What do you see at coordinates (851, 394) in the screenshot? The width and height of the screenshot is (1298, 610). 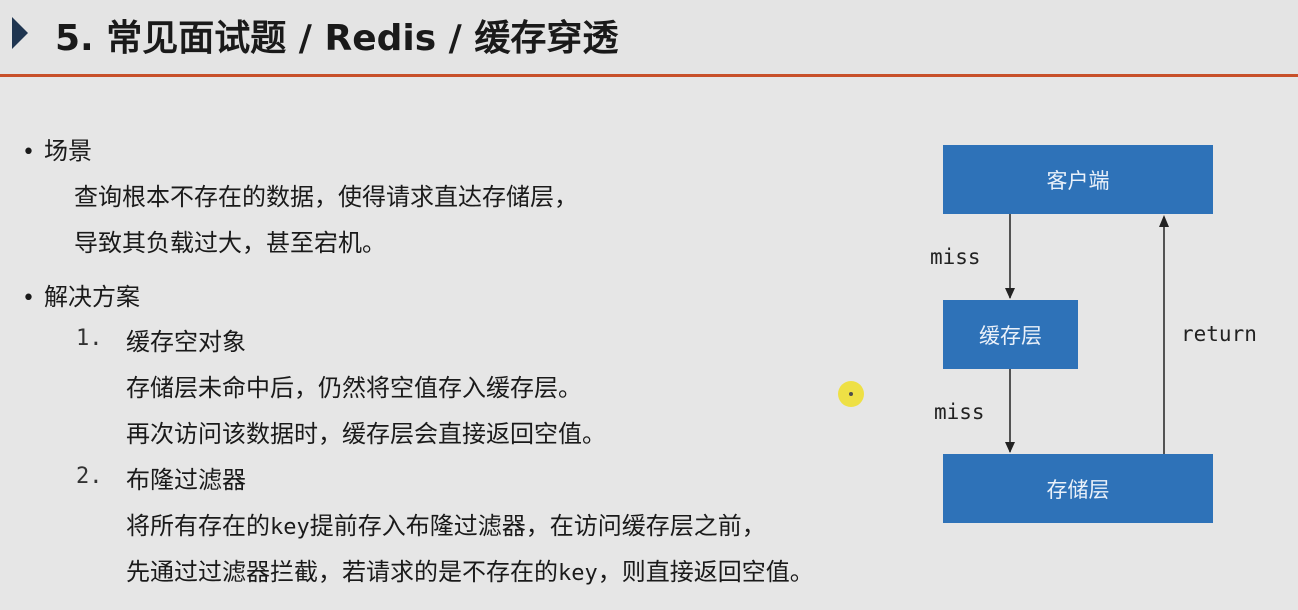 I see `mouse-cursor-highlight-icon` at bounding box center [851, 394].